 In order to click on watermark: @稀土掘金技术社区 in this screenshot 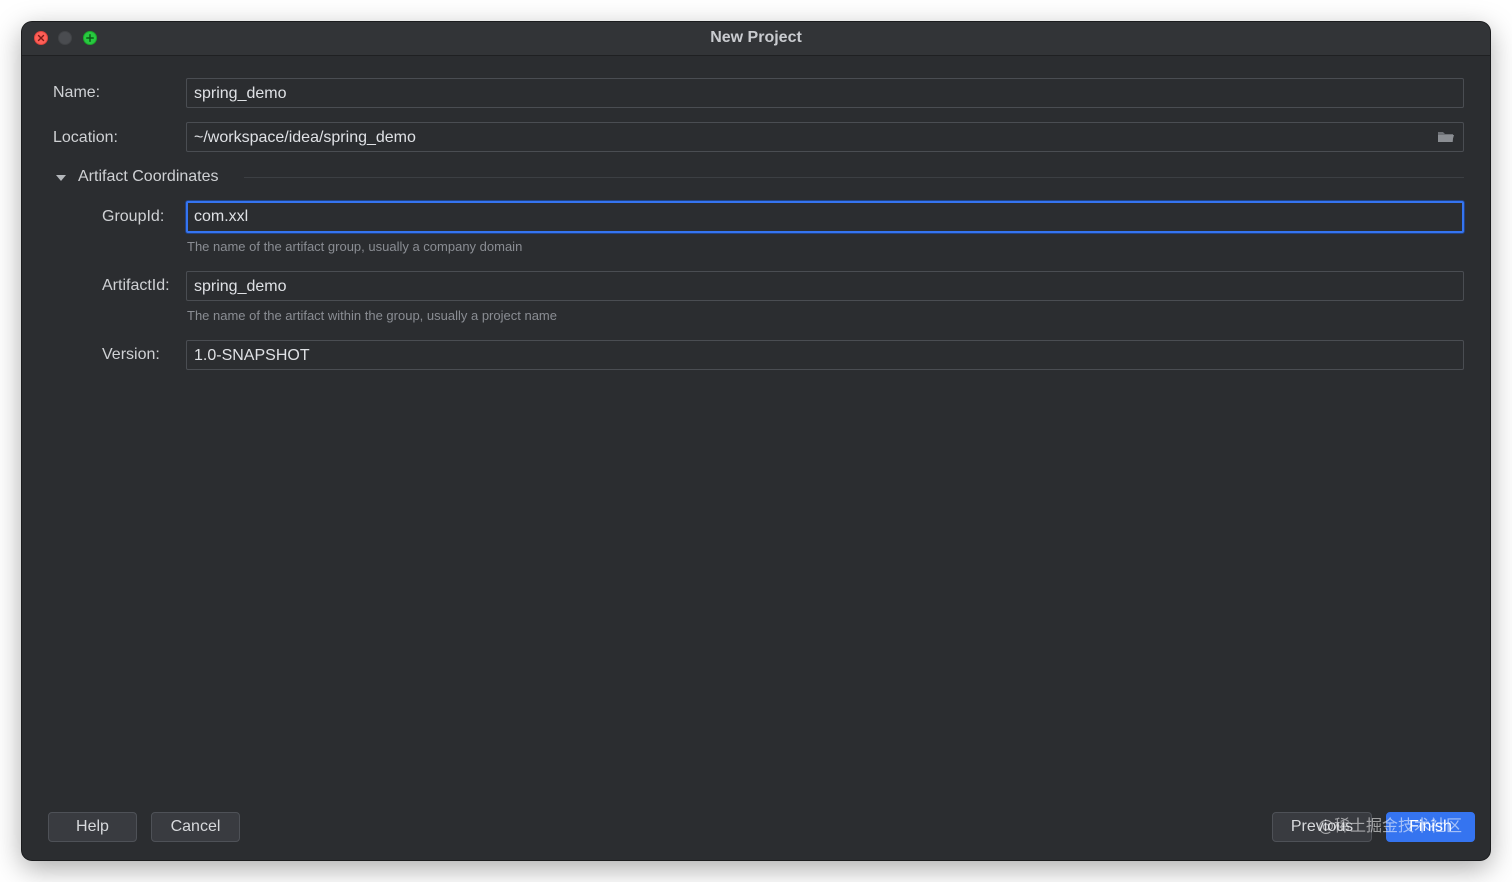, I will do `click(1389, 825)`.